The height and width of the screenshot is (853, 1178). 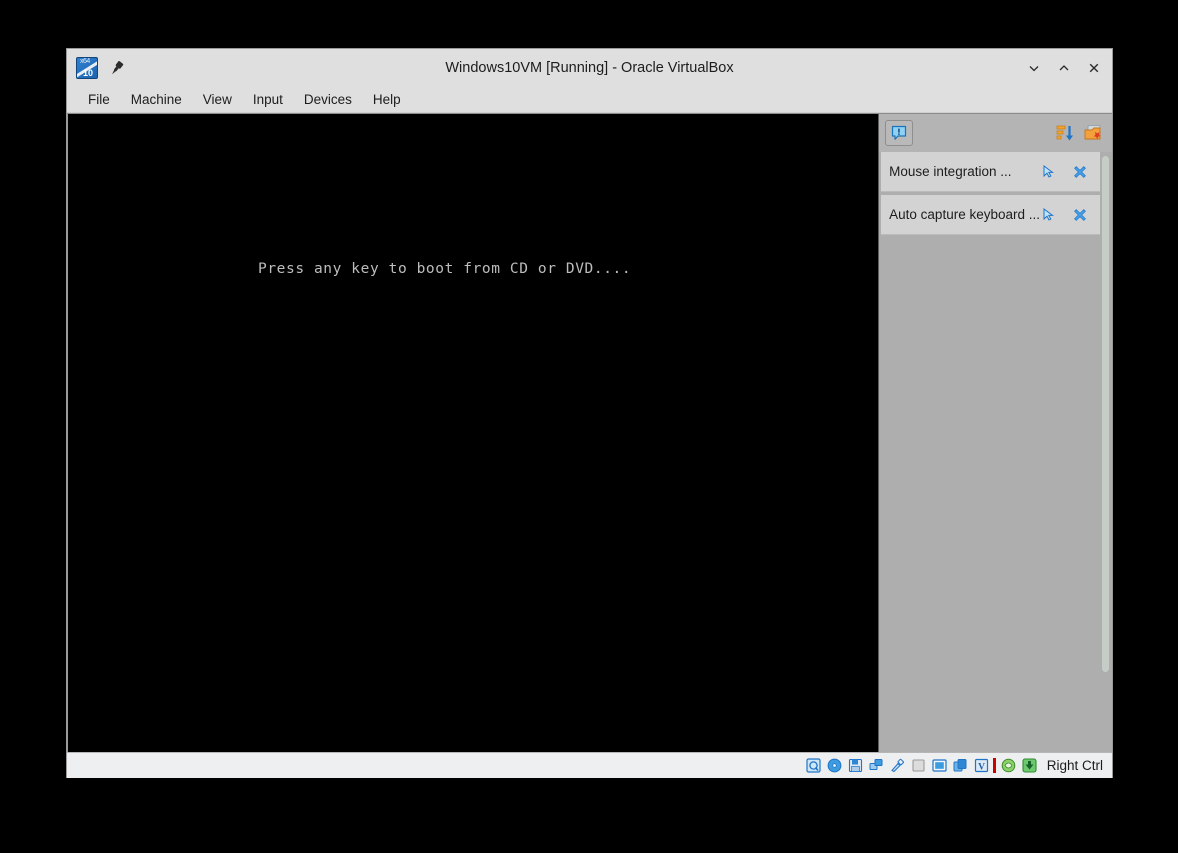 I want to click on remove-finished-icon, so click(x=1093, y=133).